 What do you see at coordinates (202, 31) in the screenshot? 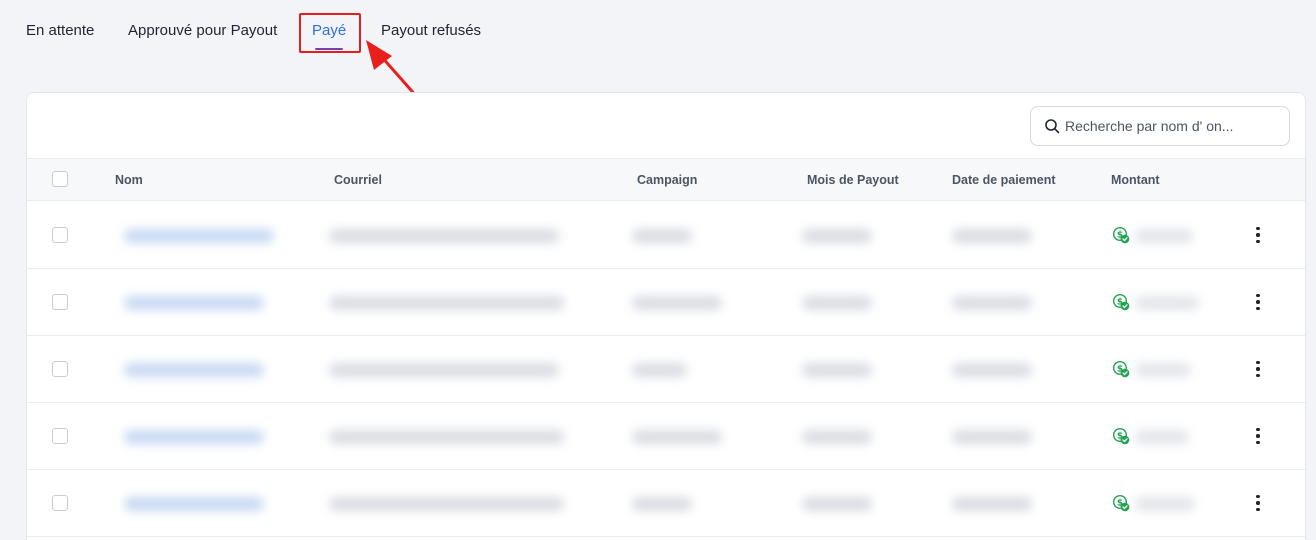
I see `tab-approved-for-payout: Approuvé pour Payout` at bounding box center [202, 31].